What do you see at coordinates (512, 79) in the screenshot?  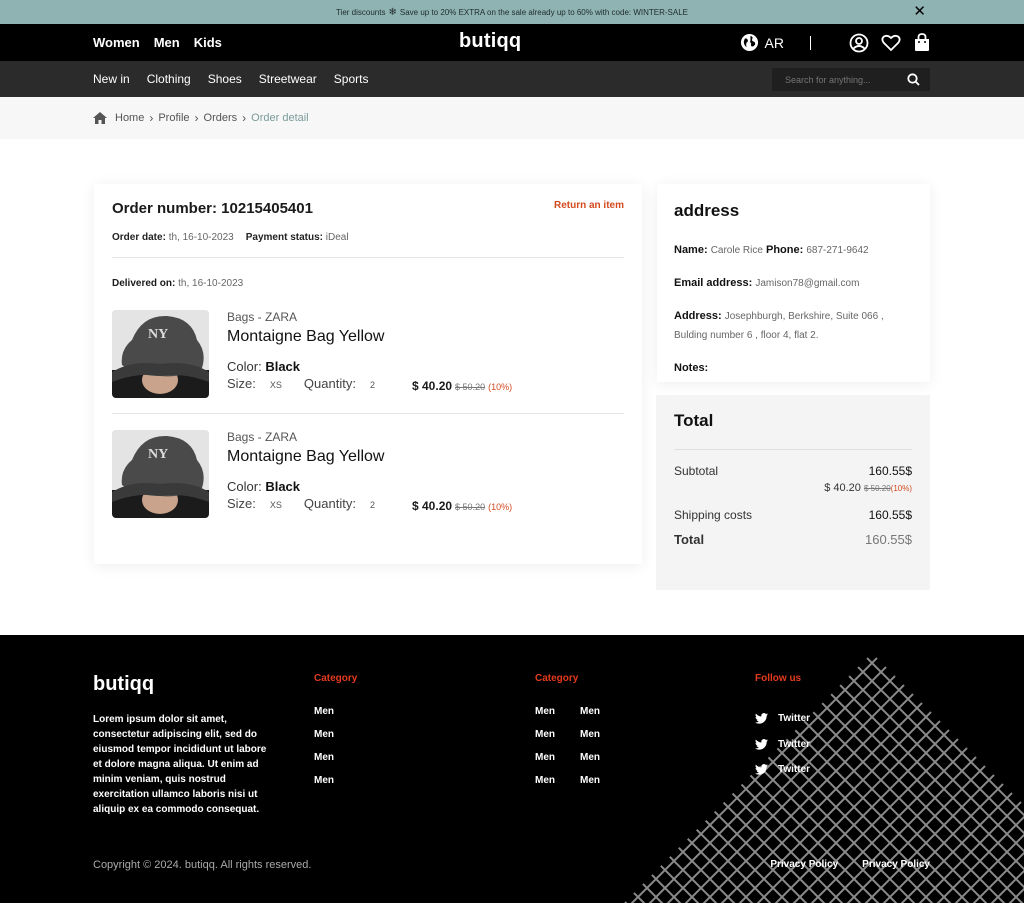 I see `category-nav: New in Clothing Shoes Streetwear Sports` at bounding box center [512, 79].